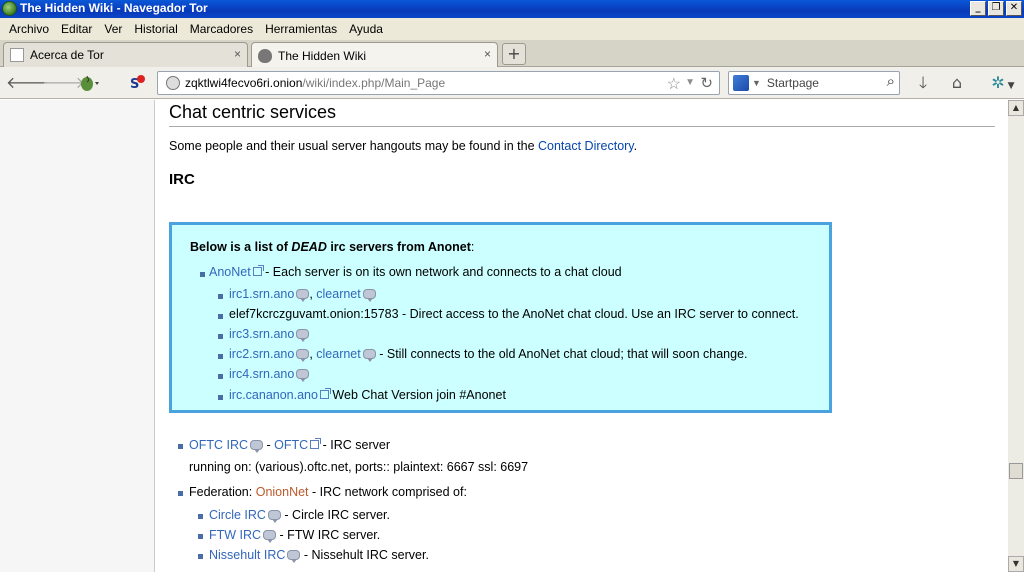 The width and height of the screenshot is (1024, 576). I want to click on tor-button-icon: ✲ ▼, so click(1003, 83).